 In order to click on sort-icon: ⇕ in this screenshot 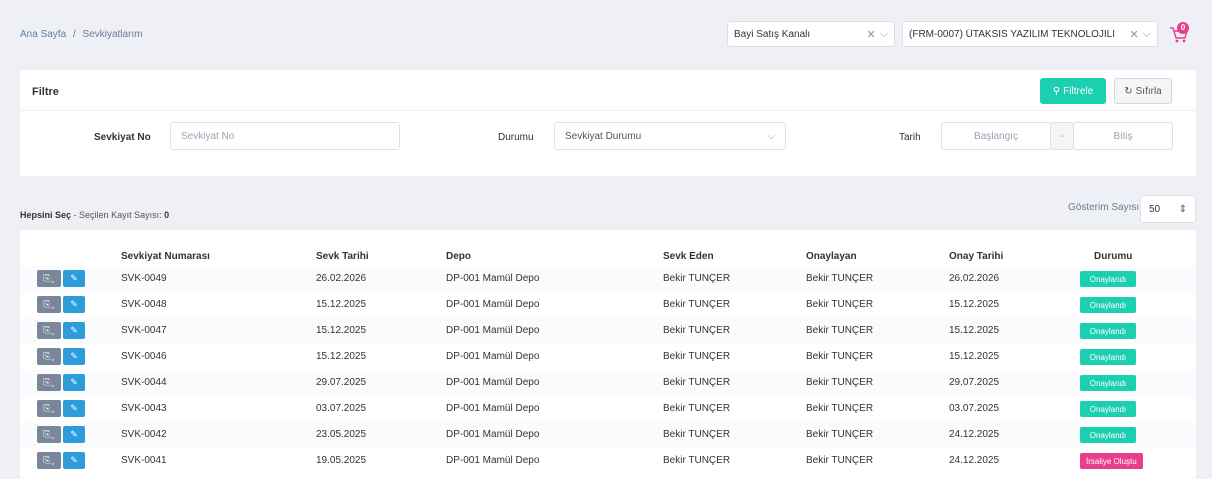, I will do `click(1182, 209)`.